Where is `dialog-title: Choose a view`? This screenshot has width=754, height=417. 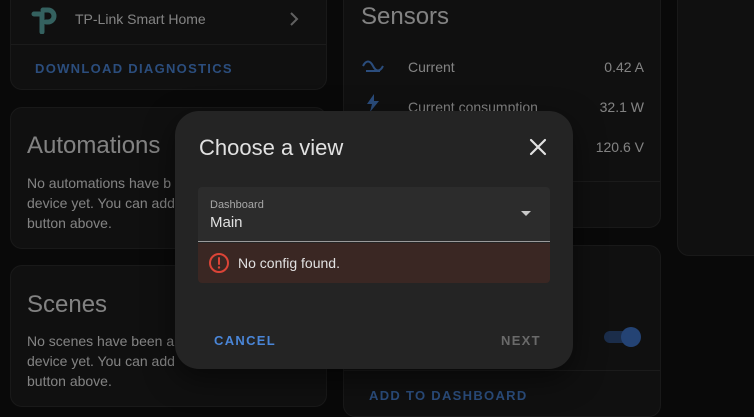
dialog-title: Choose a view is located at coordinates (271, 147).